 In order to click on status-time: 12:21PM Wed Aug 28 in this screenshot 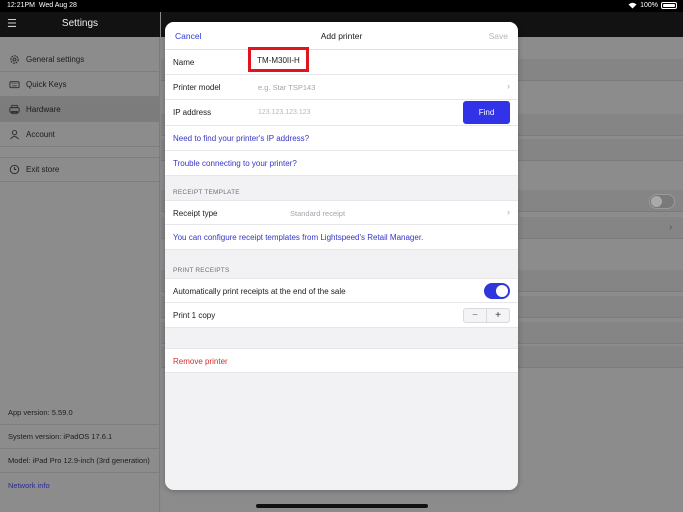, I will do `click(42, 5)`.